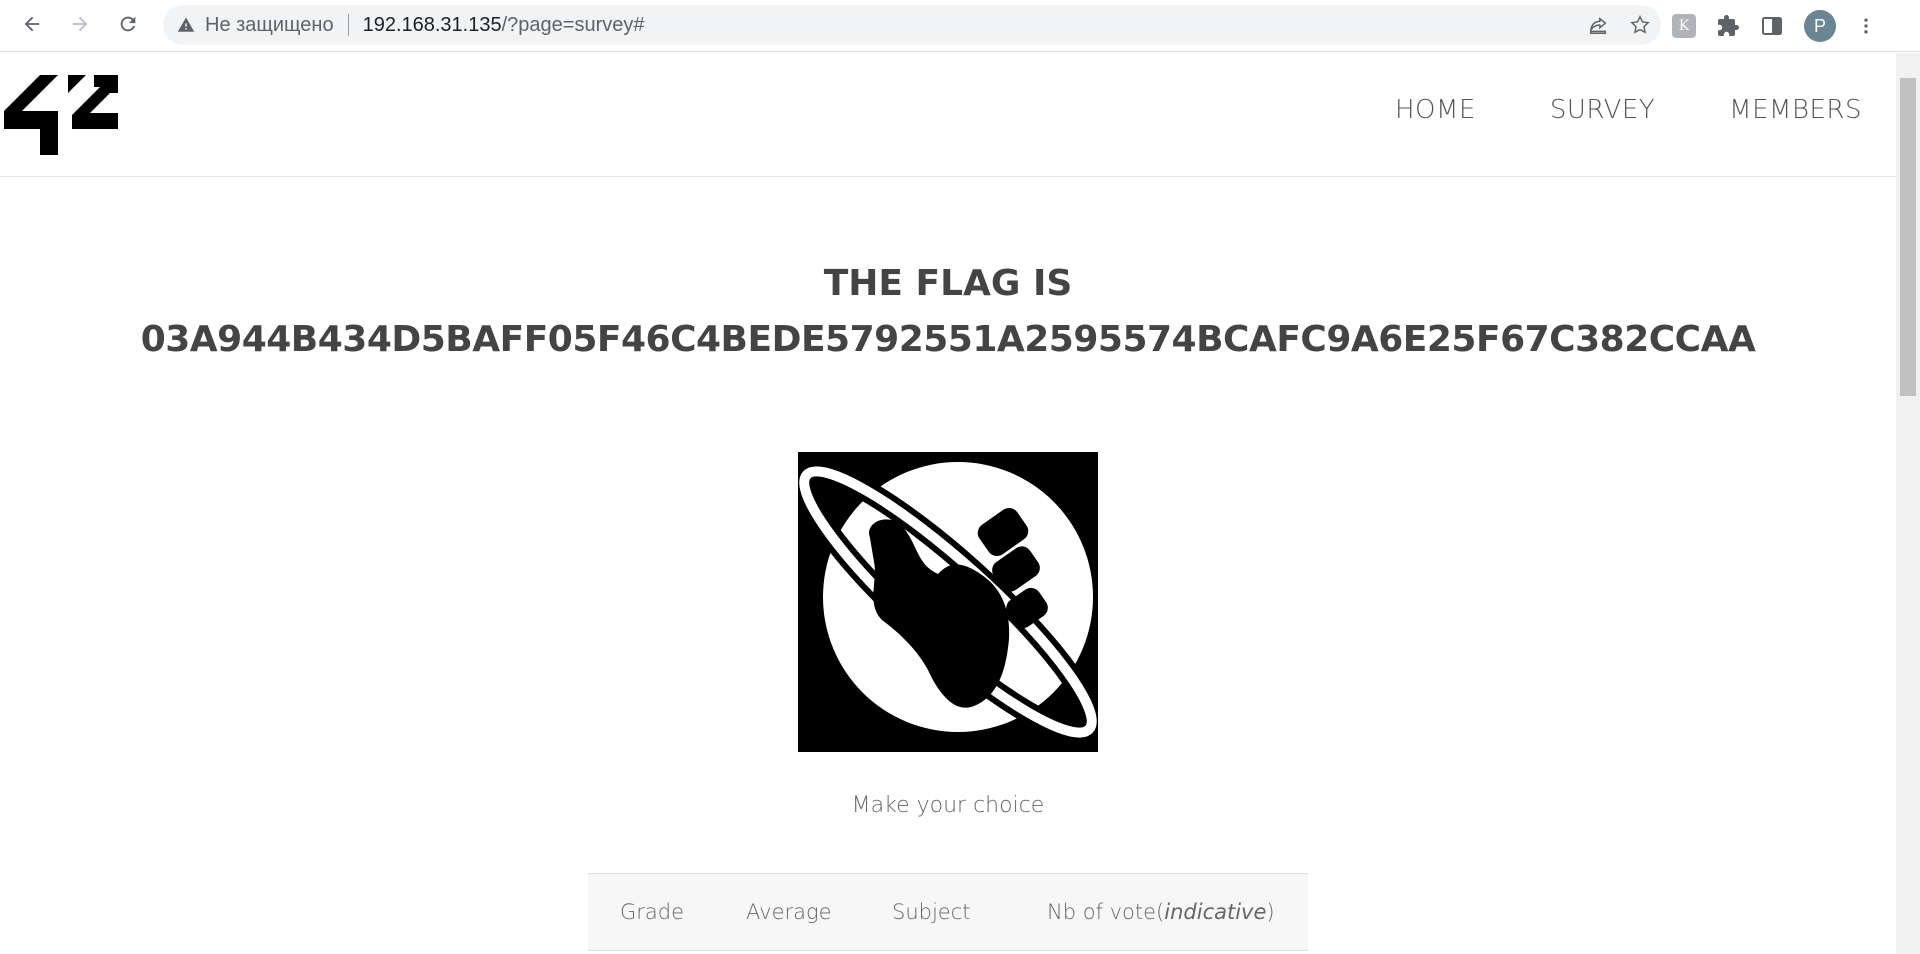 This screenshot has width=1920, height=954. What do you see at coordinates (1435, 110) in the screenshot?
I see `nav-home: HOME` at bounding box center [1435, 110].